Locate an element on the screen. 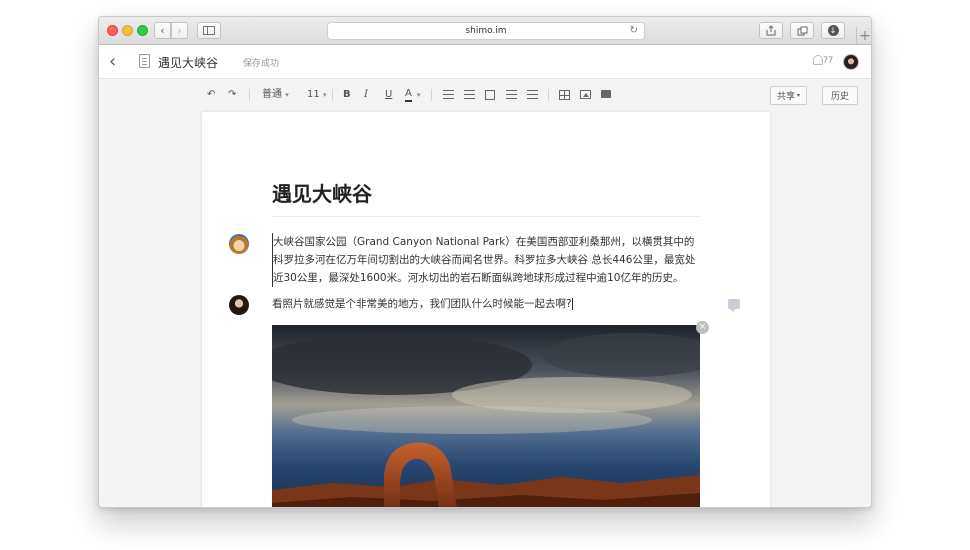 The image size is (970, 550). image-icon is located at coordinates (585, 94).